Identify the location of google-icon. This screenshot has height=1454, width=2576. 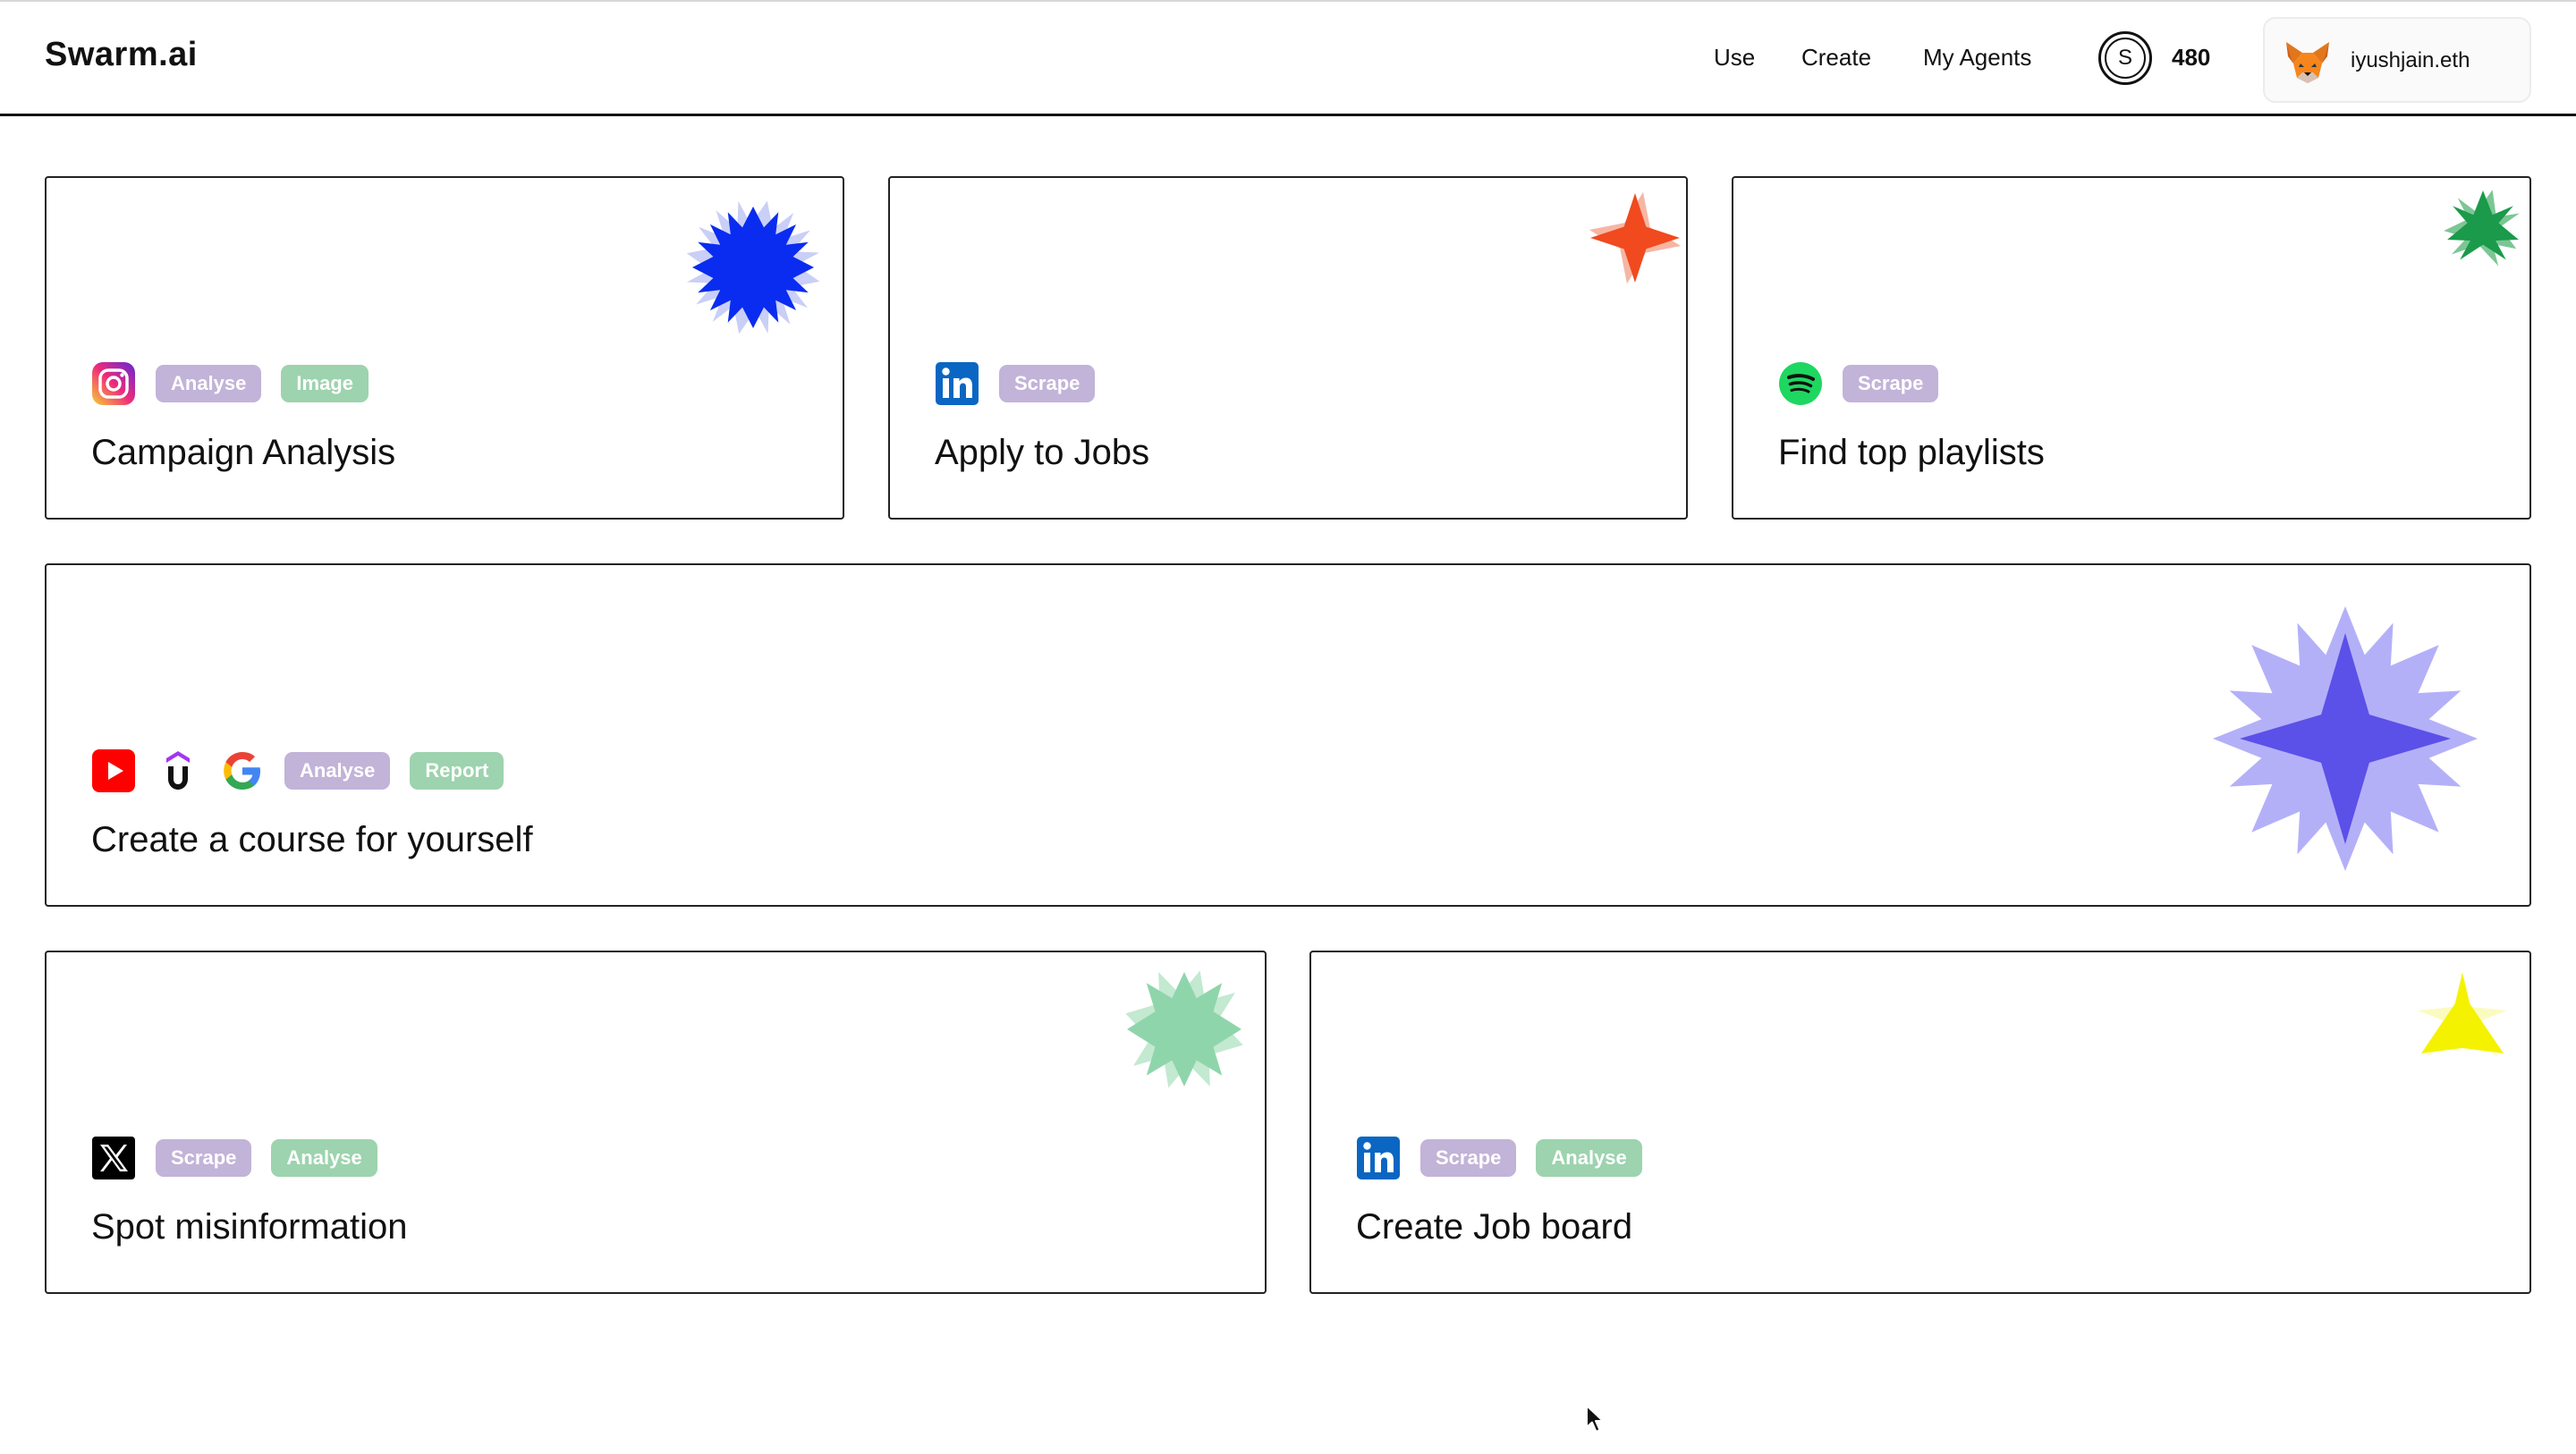
(242, 771).